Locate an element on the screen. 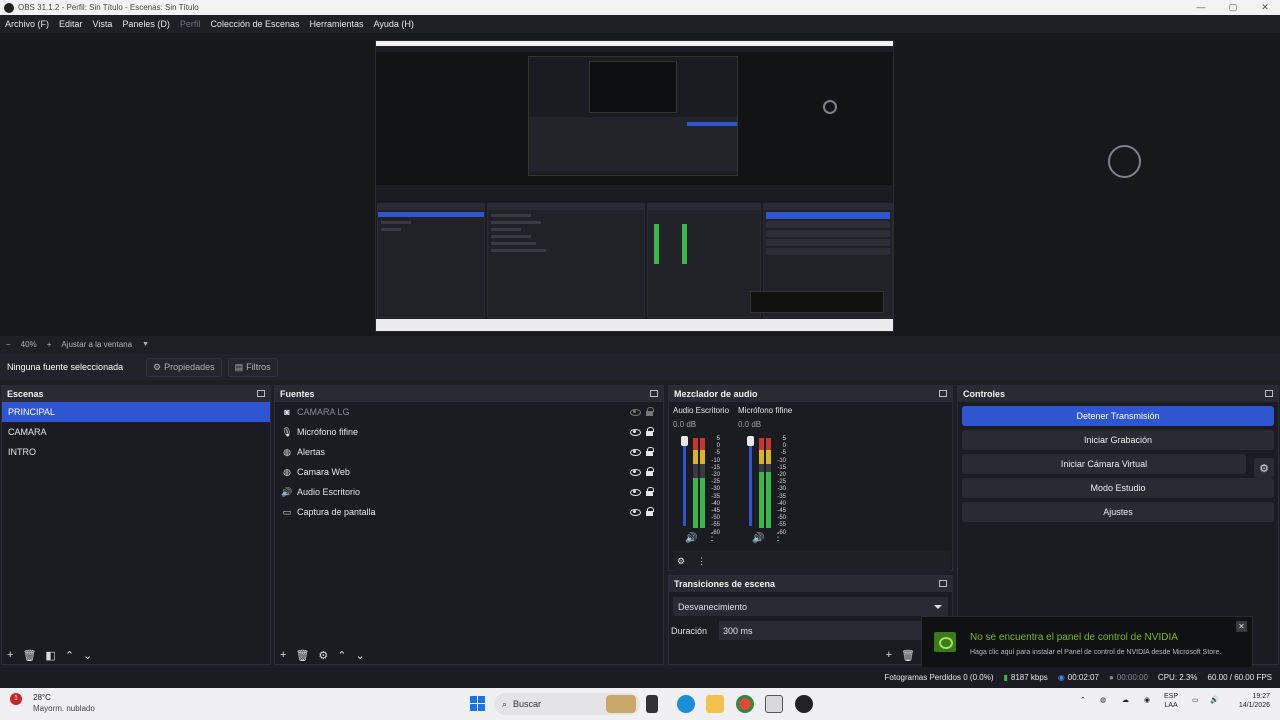 The width and height of the screenshot is (1280, 720). menu-edit: Editar is located at coordinates (71, 24).